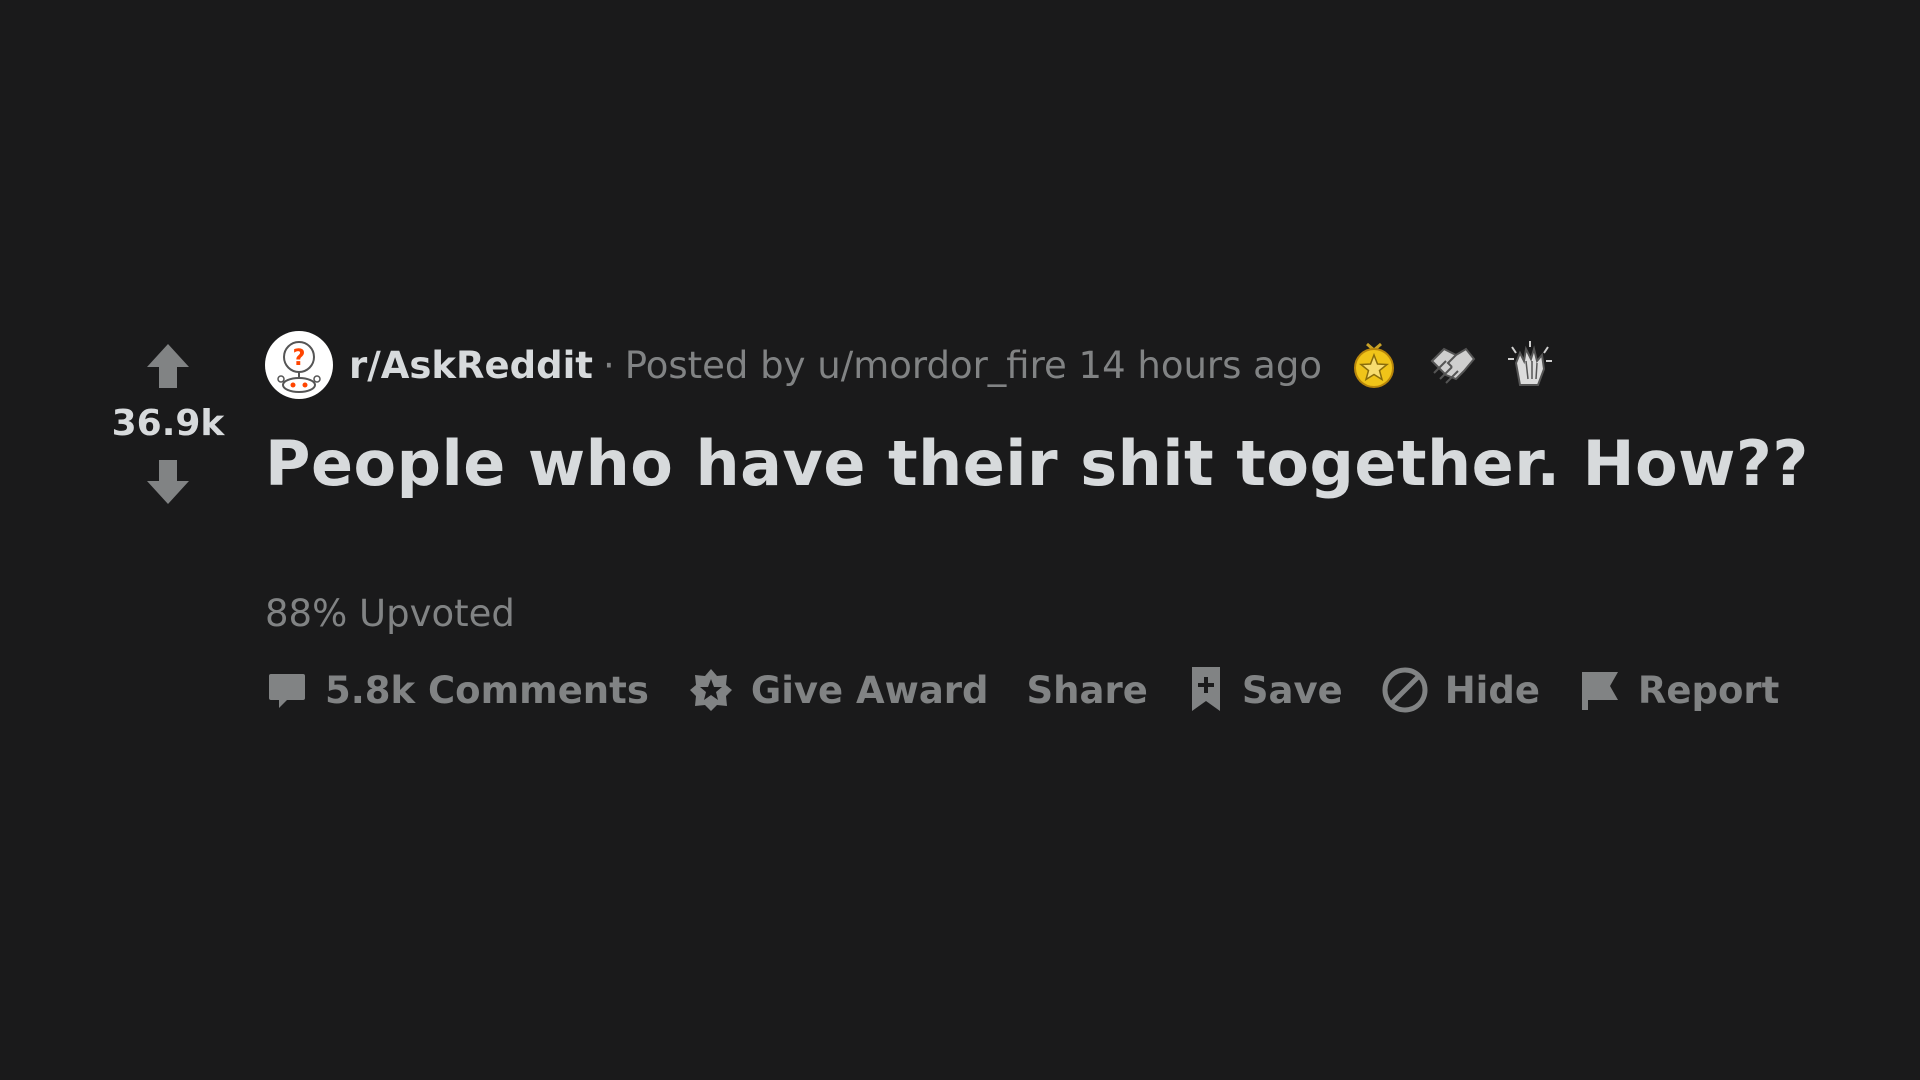  What do you see at coordinates (715, 365) in the screenshot?
I see `posted-by-label: Posted by` at bounding box center [715, 365].